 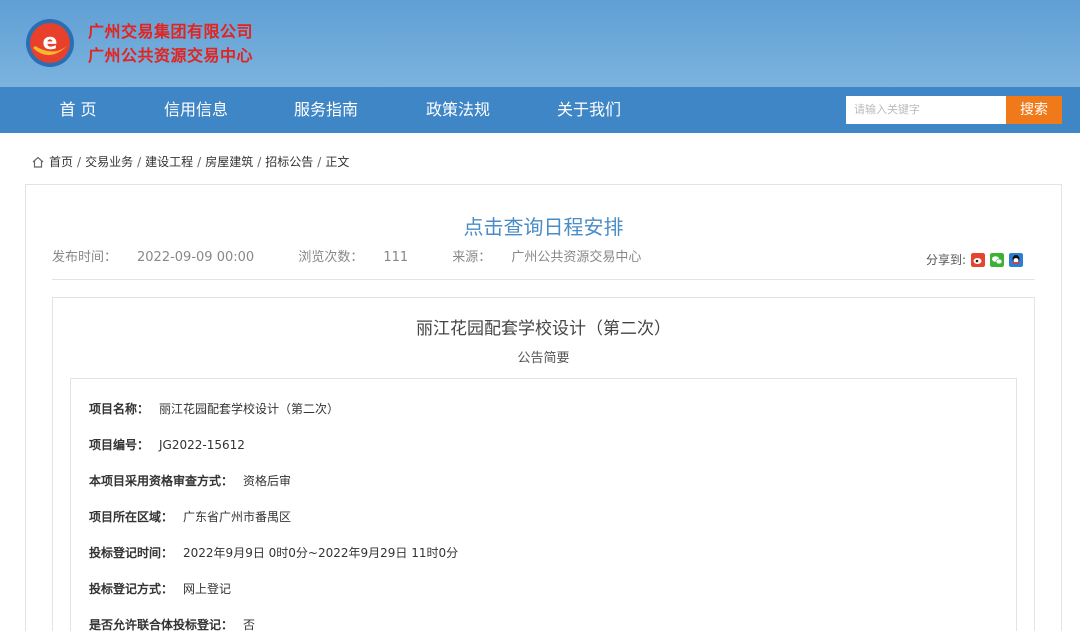 I want to click on breadcrumb-home: 首页, so click(x=61, y=162).